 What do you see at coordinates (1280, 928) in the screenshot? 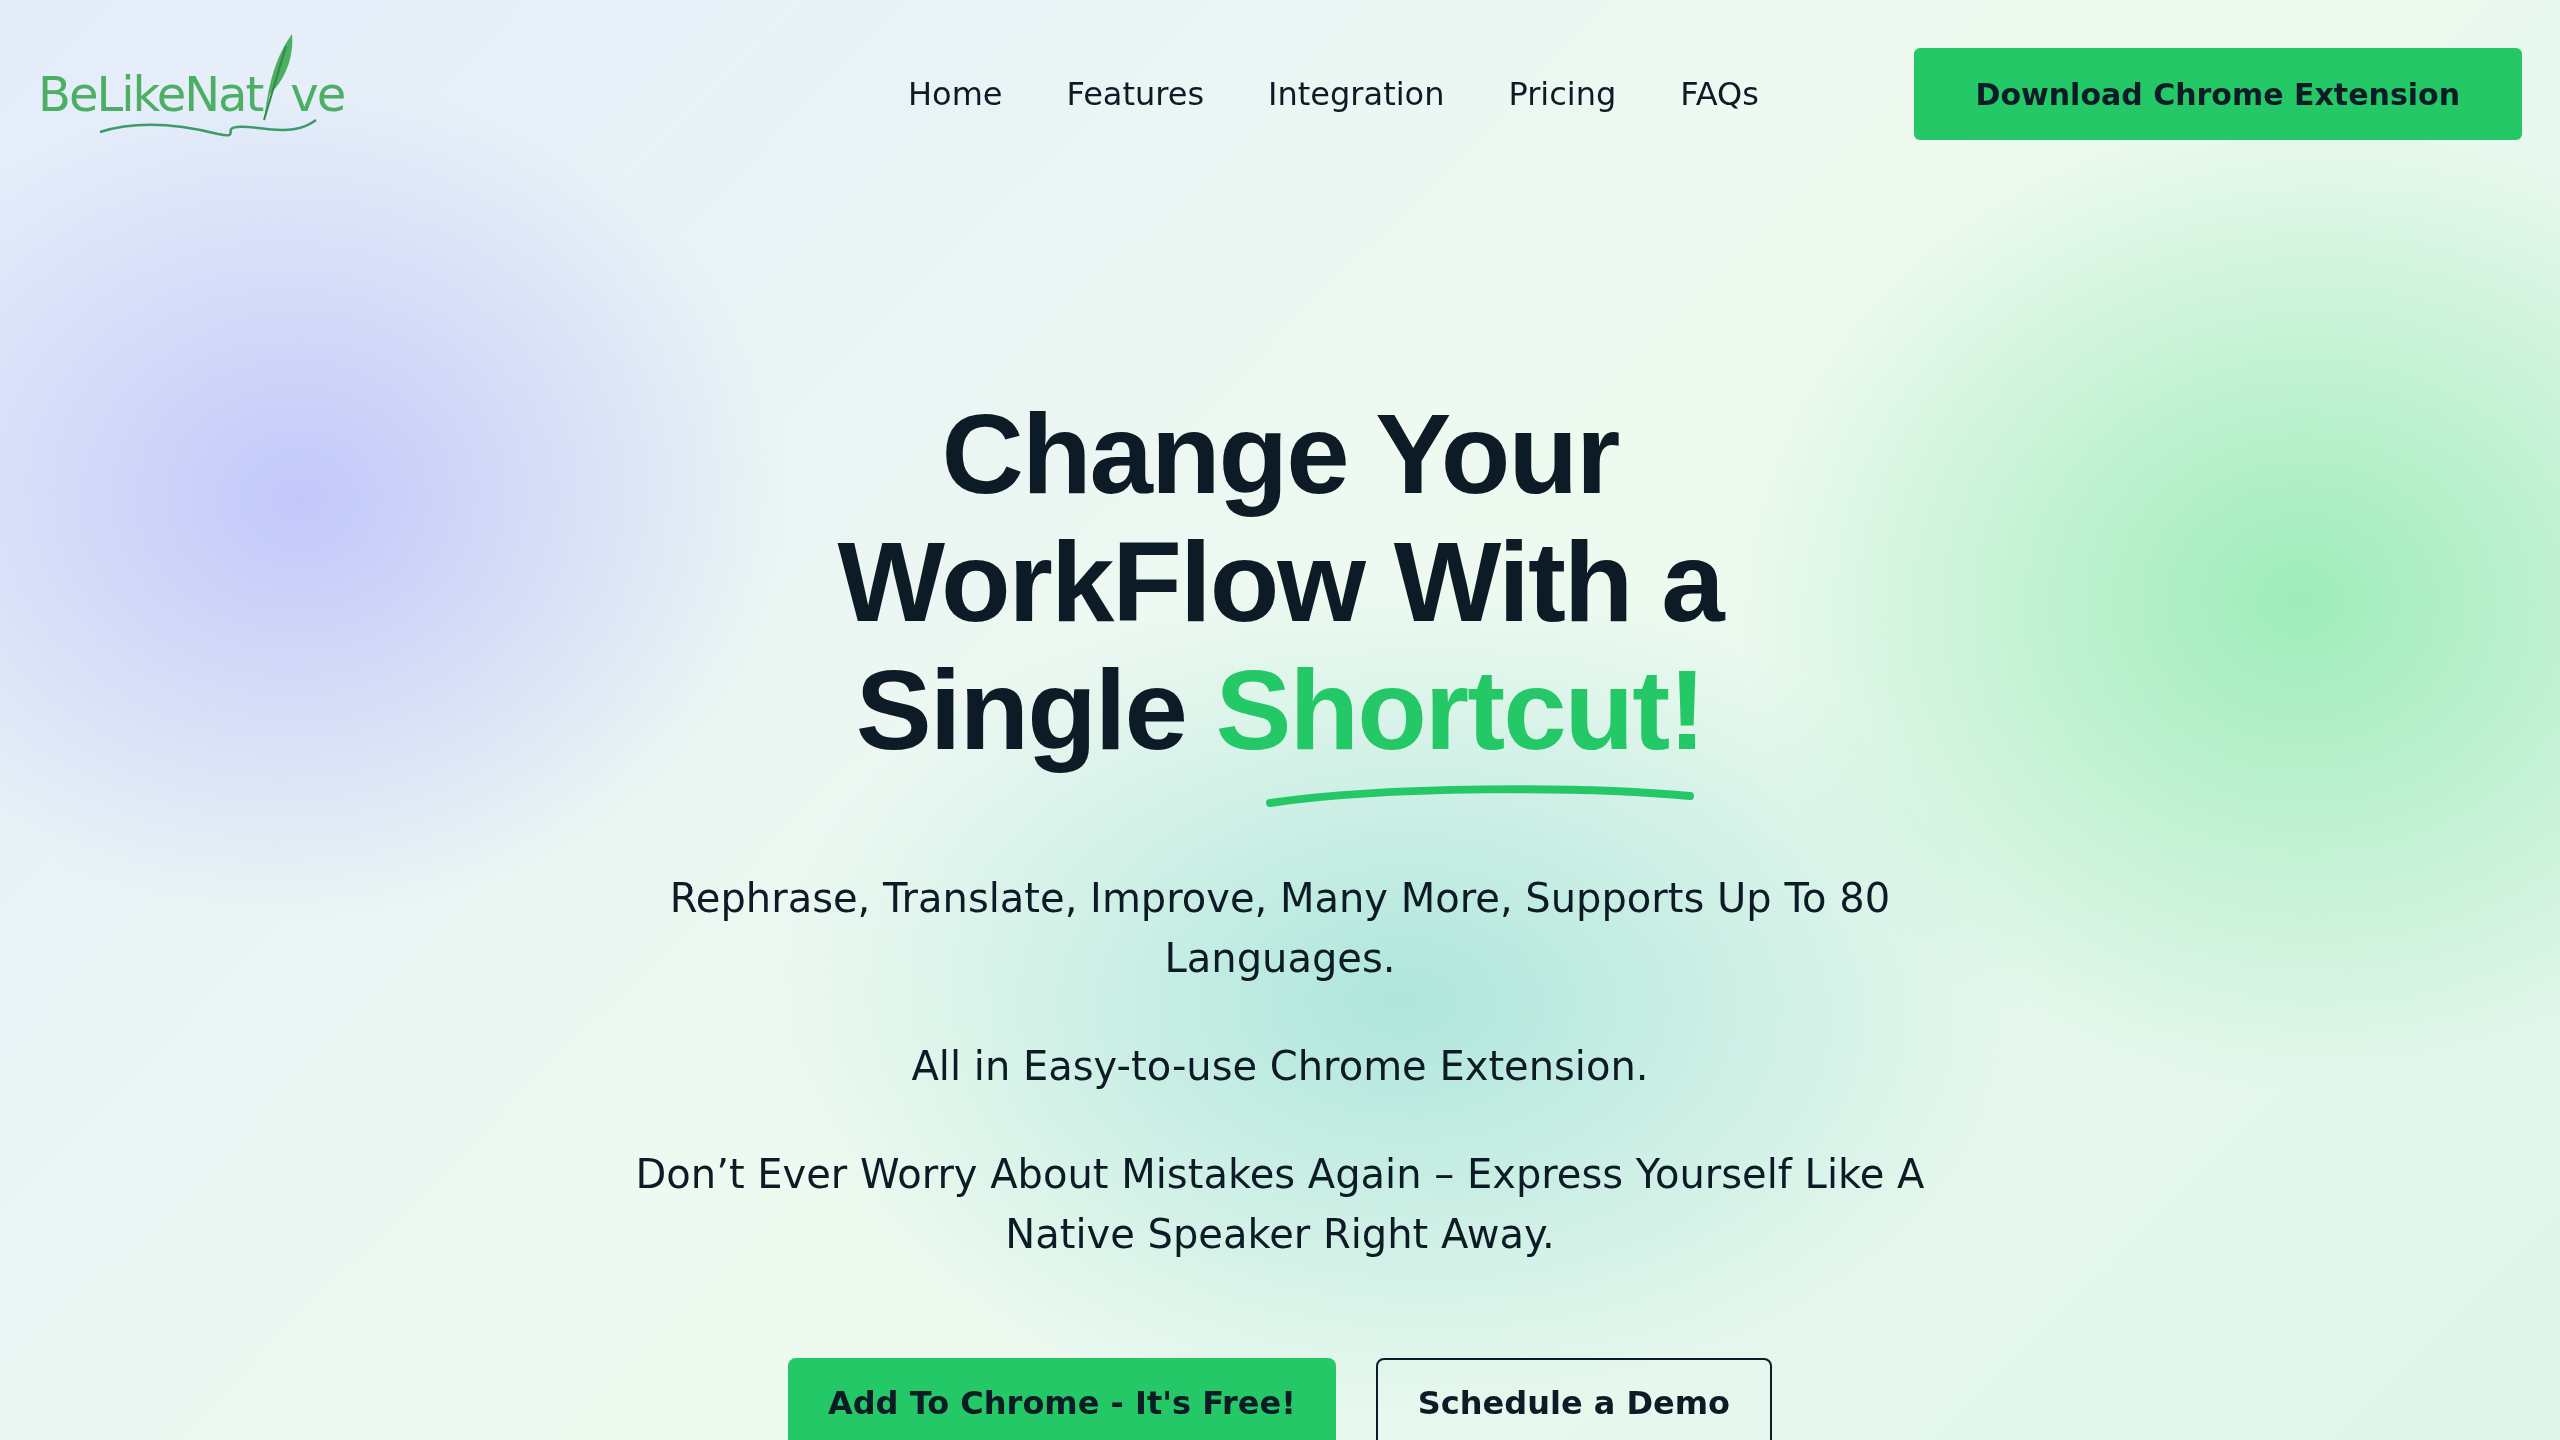
I see `hero-paragraph: Rephrase, Translate, Improve, Many More, Supports Up To 80 Languages.` at bounding box center [1280, 928].